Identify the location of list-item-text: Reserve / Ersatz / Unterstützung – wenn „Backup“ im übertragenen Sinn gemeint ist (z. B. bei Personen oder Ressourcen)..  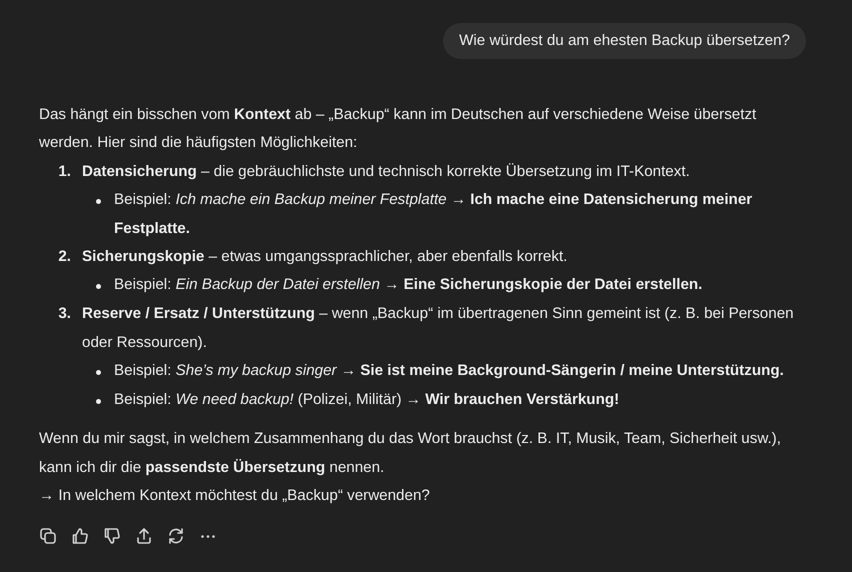
(438, 328).